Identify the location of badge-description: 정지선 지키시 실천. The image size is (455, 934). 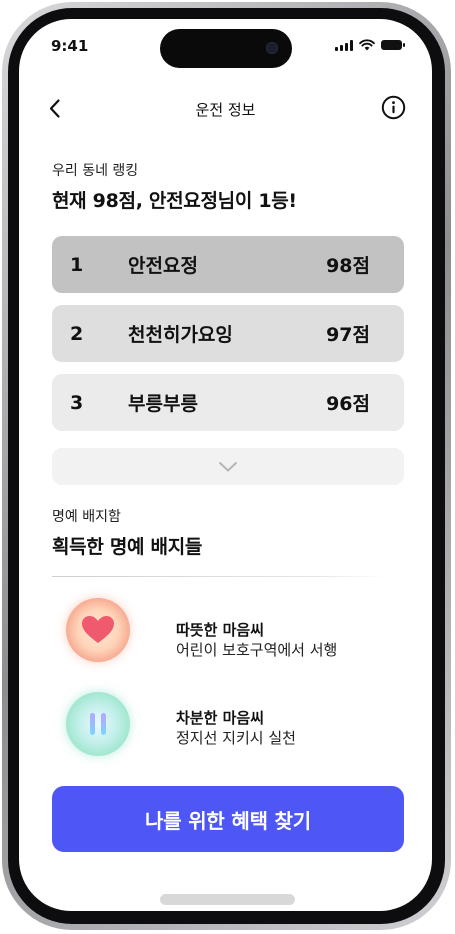
(236, 738).